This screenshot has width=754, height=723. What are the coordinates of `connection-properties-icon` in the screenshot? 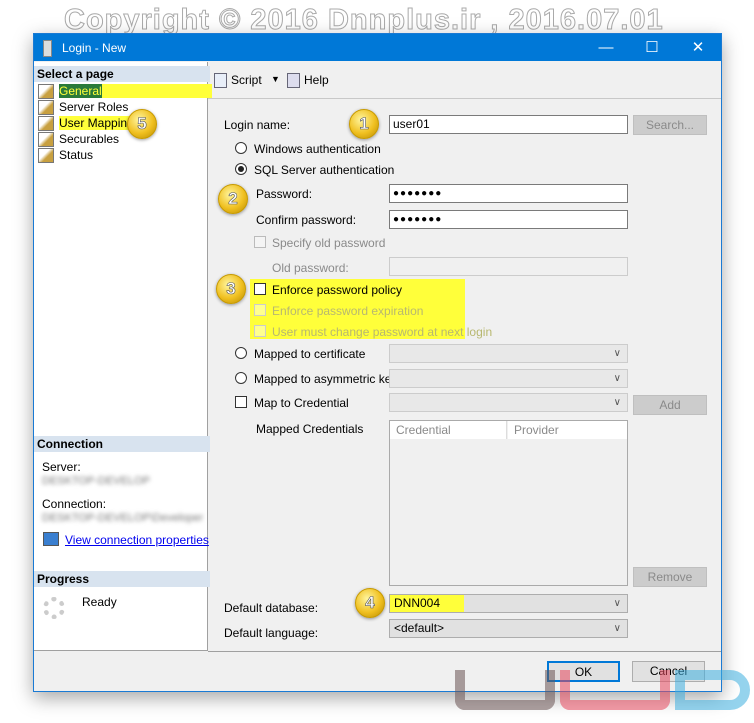 It's located at (51, 539).